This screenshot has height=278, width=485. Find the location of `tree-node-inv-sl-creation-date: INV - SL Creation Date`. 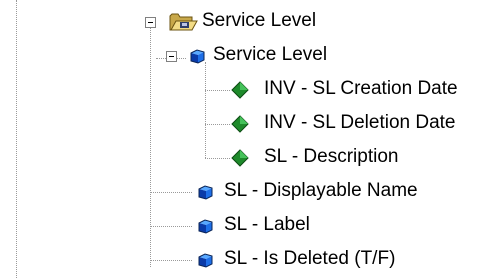

tree-node-inv-sl-creation-date: INV - SL Creation Date is located at coordinates (357, 90).